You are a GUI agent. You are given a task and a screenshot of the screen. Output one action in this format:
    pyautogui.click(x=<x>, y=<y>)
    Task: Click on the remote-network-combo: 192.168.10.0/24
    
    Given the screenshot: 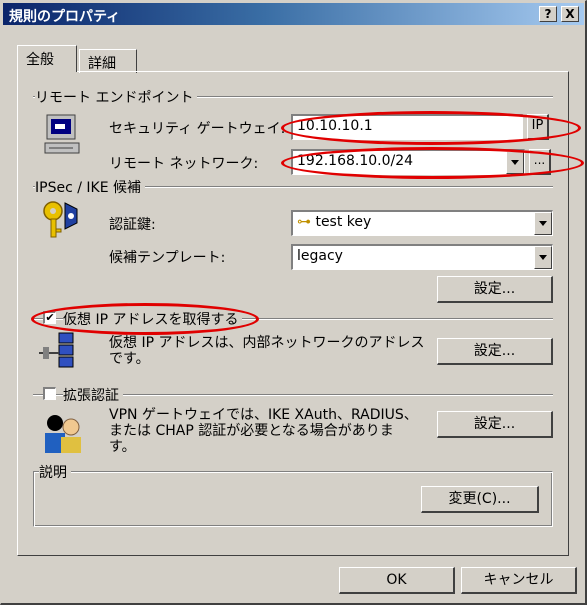 What is the action you would take?
    pyautogui.click(x=408, y=162)
    